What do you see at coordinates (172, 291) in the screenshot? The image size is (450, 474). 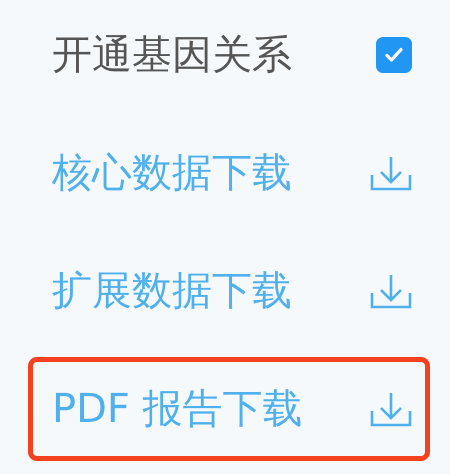 I see `download-link: 扩展数据下载` at bounding box center [172, 291].